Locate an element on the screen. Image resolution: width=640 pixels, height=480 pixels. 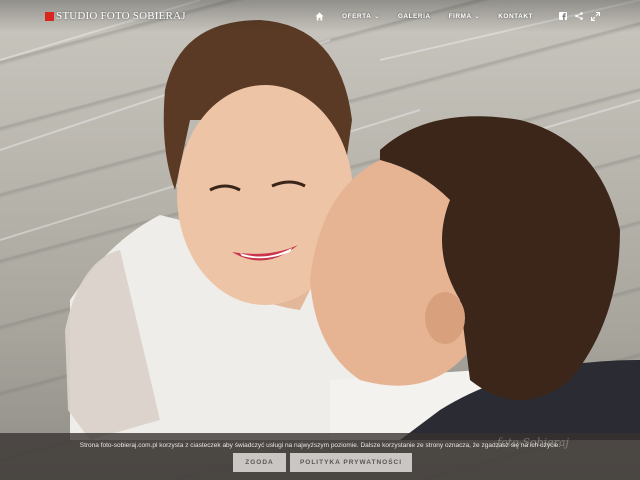
nav-item-oferta: OFERTA ⌄ is located at coordinates (361, 16).